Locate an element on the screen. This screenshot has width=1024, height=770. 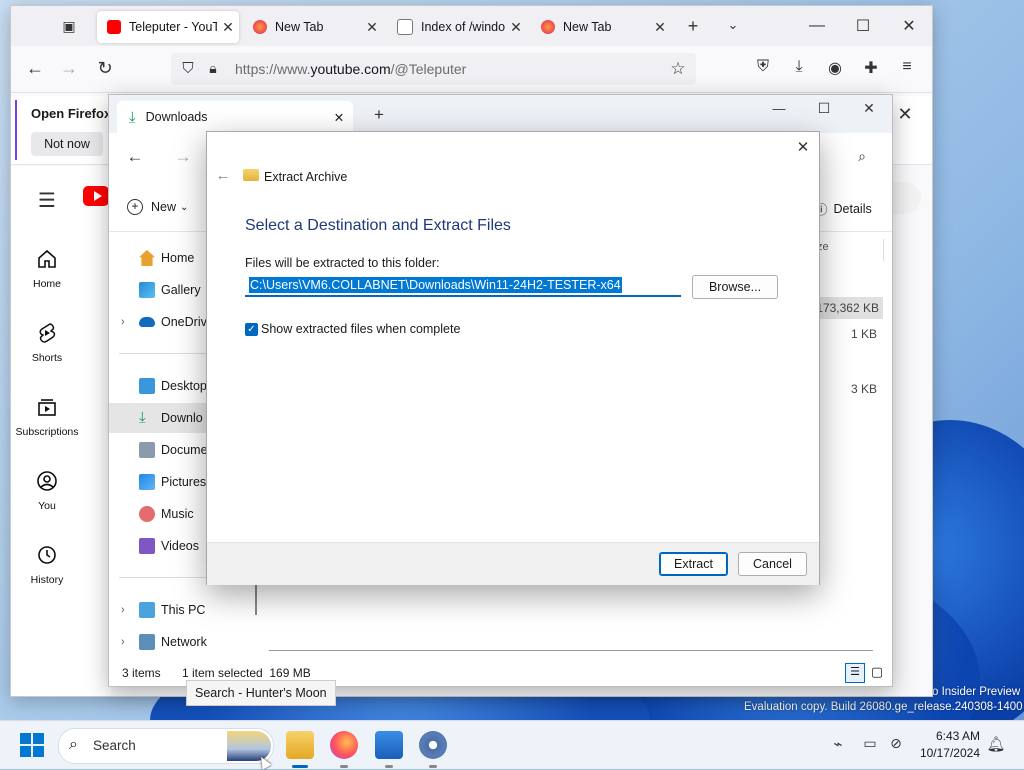
nav-label: Downlo is located at coordinates (182, 418).